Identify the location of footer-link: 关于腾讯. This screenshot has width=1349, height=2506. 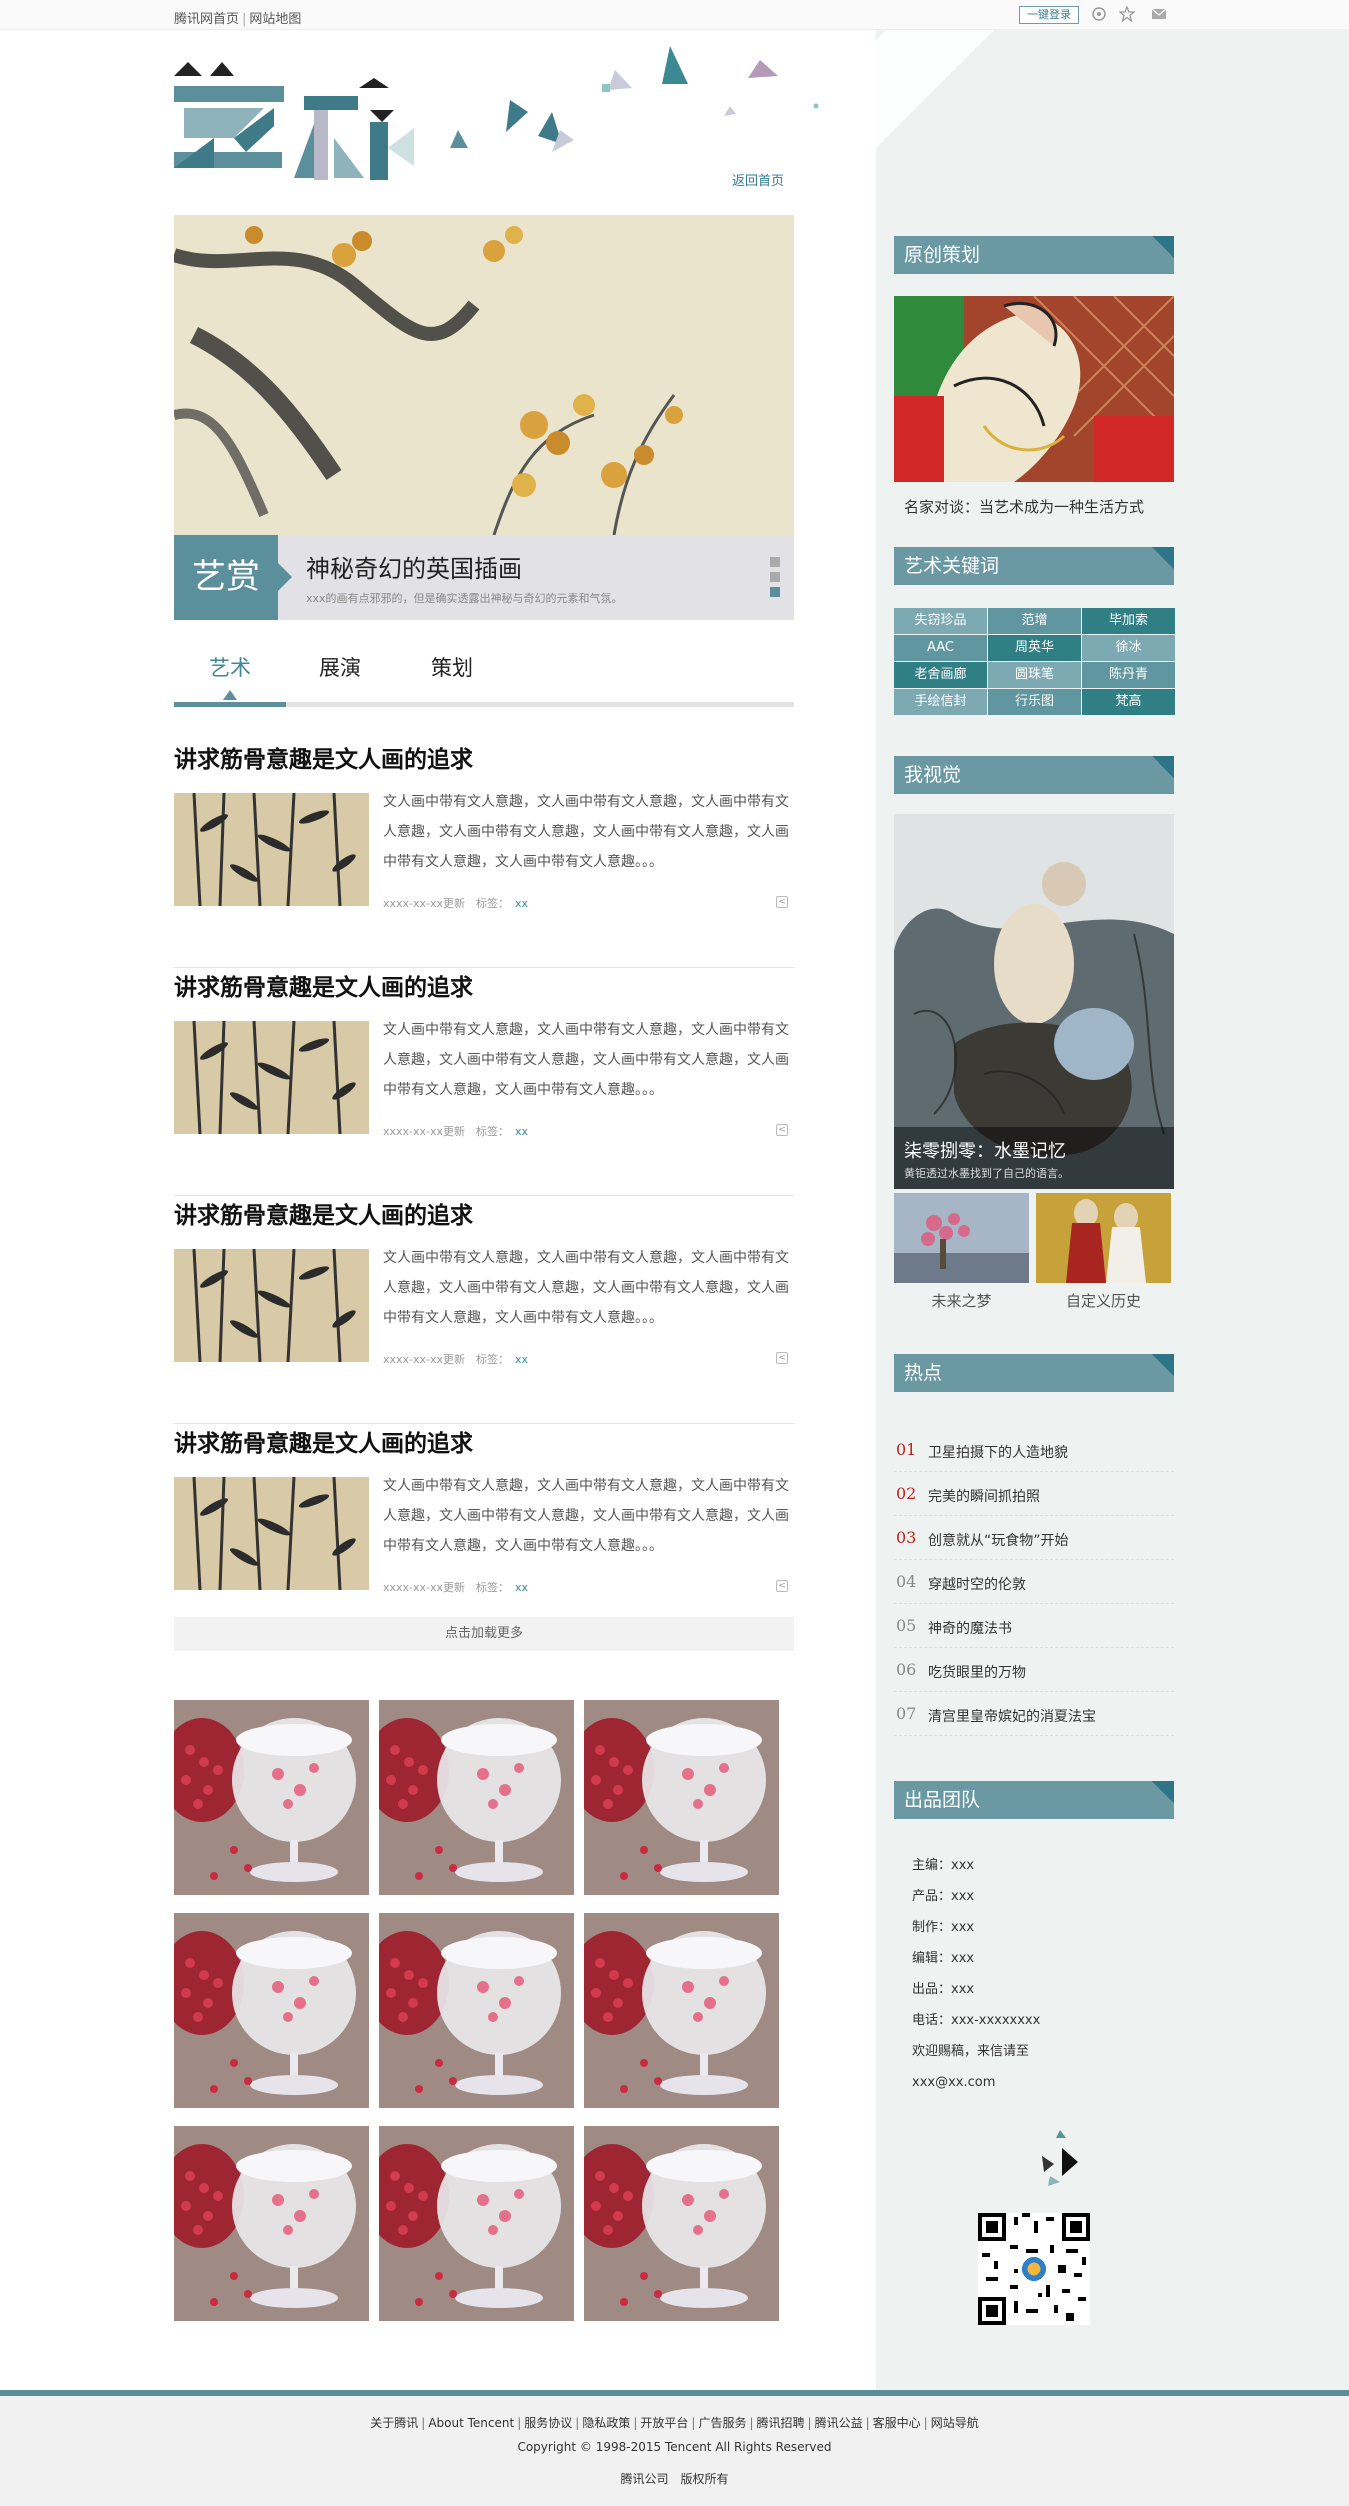
(394, 2423).